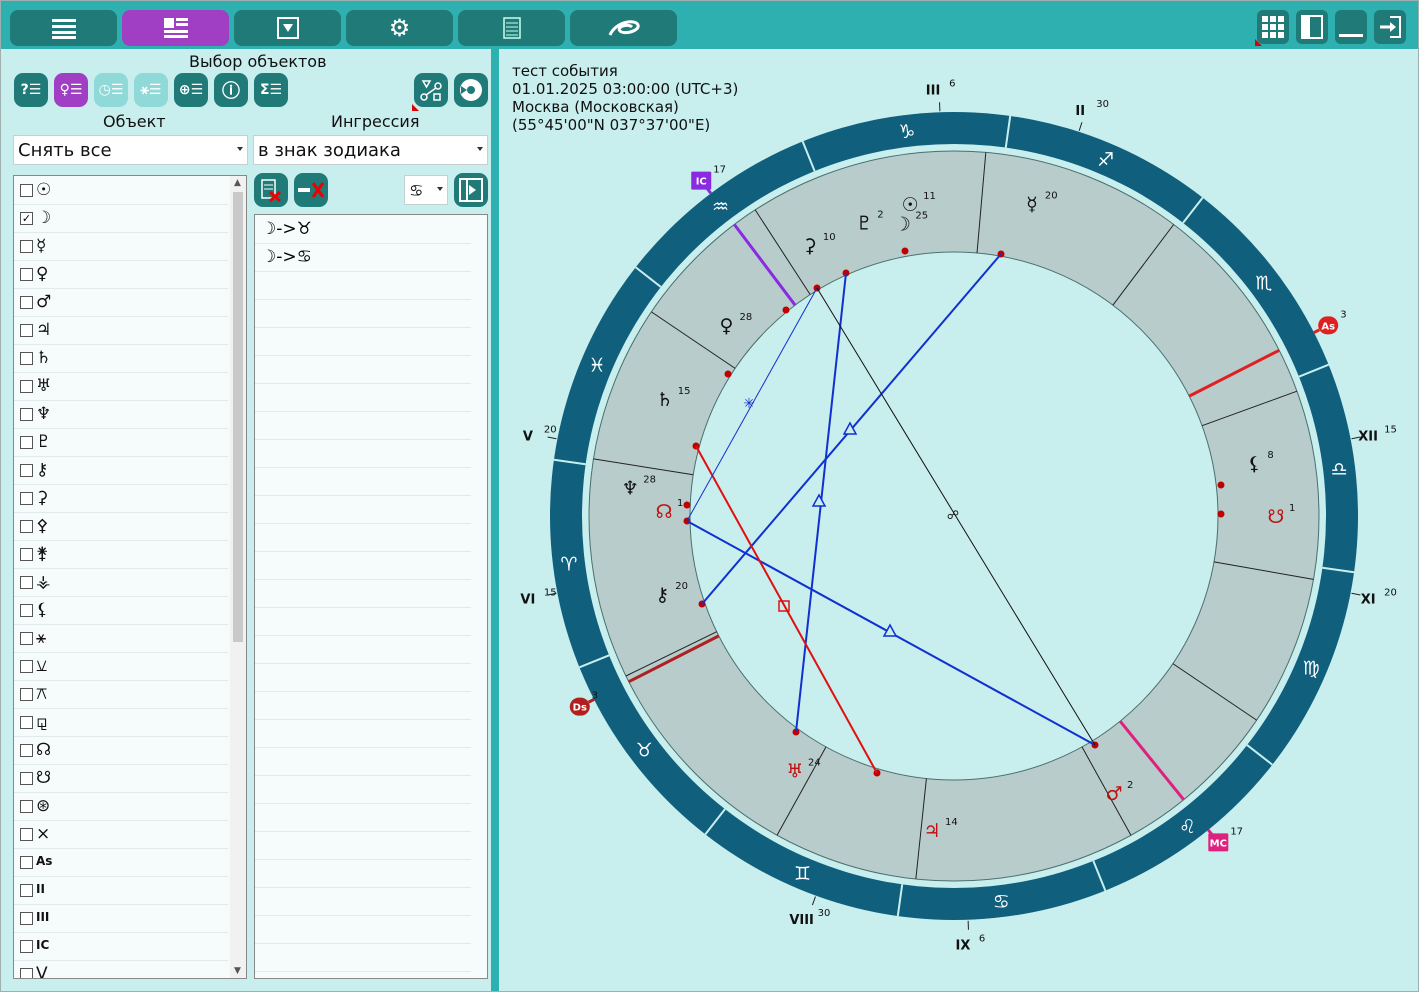  Describe the element at coordinates (121, 750) in the screenshot. I see `list-item: ☊` at that location.